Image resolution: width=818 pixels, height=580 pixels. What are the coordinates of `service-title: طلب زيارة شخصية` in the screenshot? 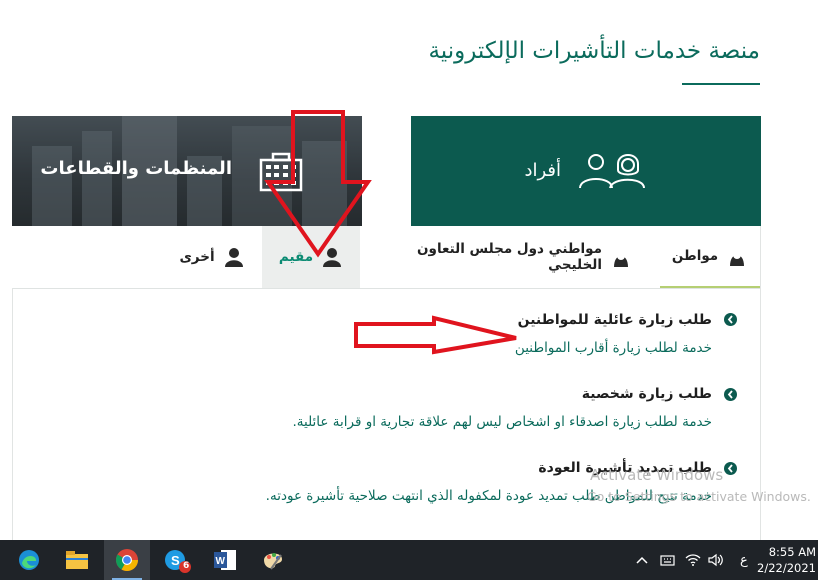 It's located at (382, 394).